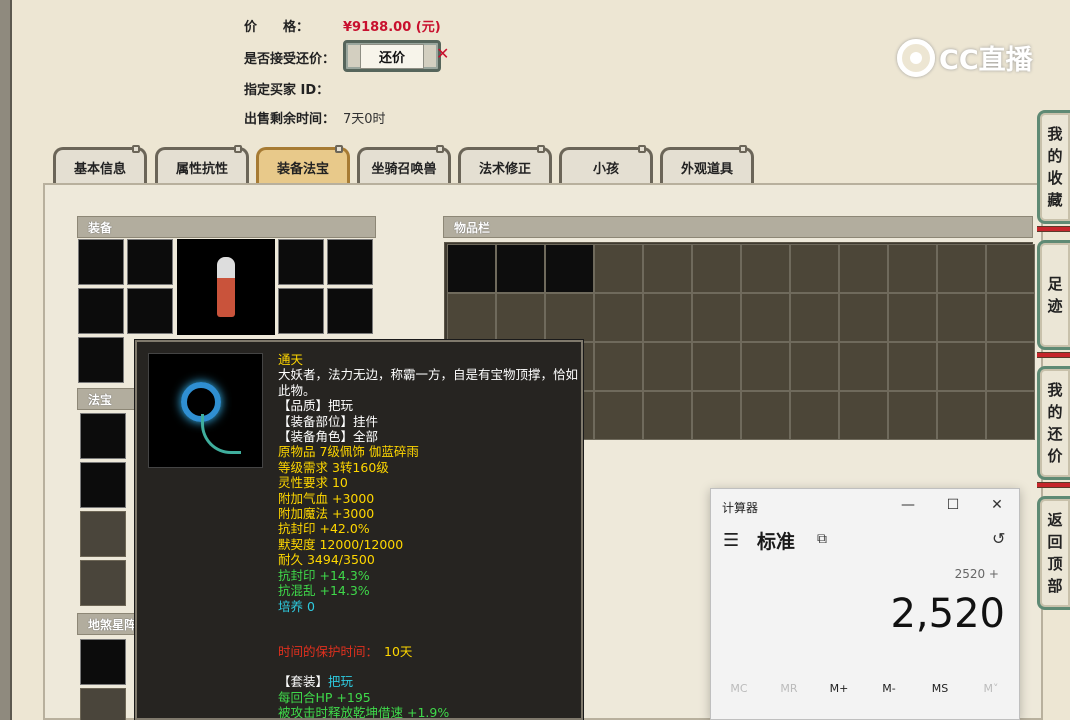  I want to click on equipment-header: 装备, so click(226, 227).